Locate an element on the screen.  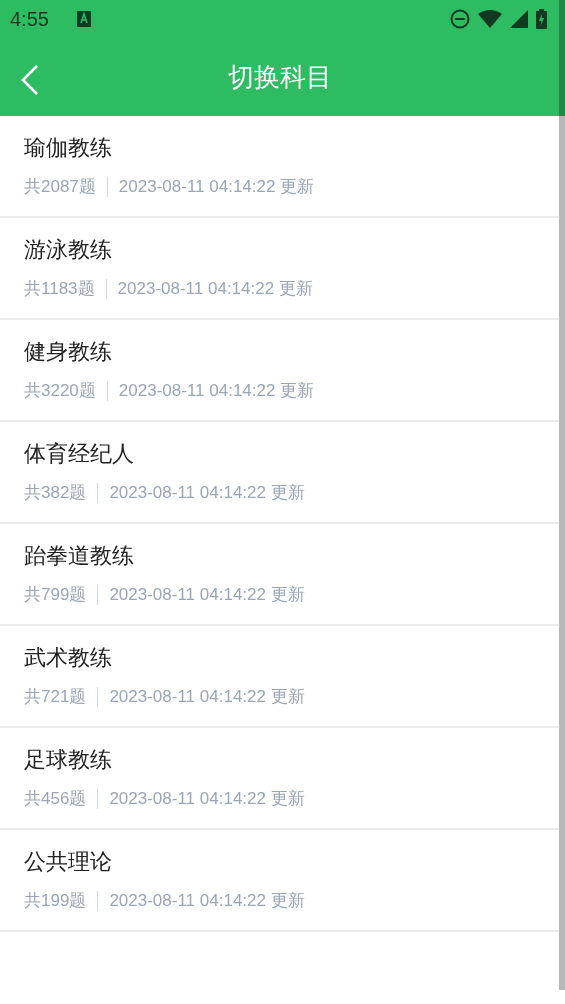
subject-name: 跆拳道教练 is located at coordinates (79, 556).